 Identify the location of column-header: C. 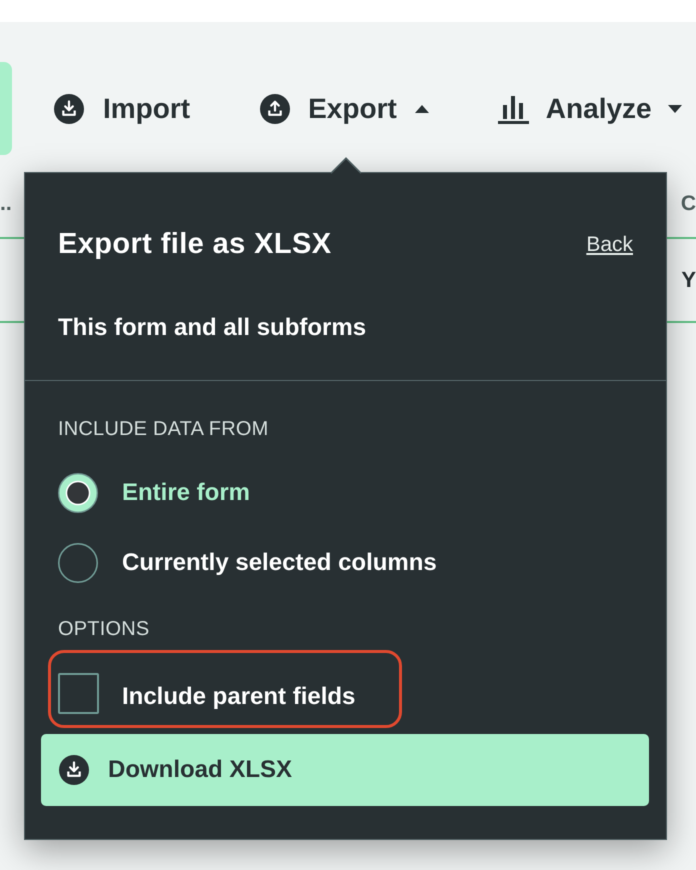
(688, 204).